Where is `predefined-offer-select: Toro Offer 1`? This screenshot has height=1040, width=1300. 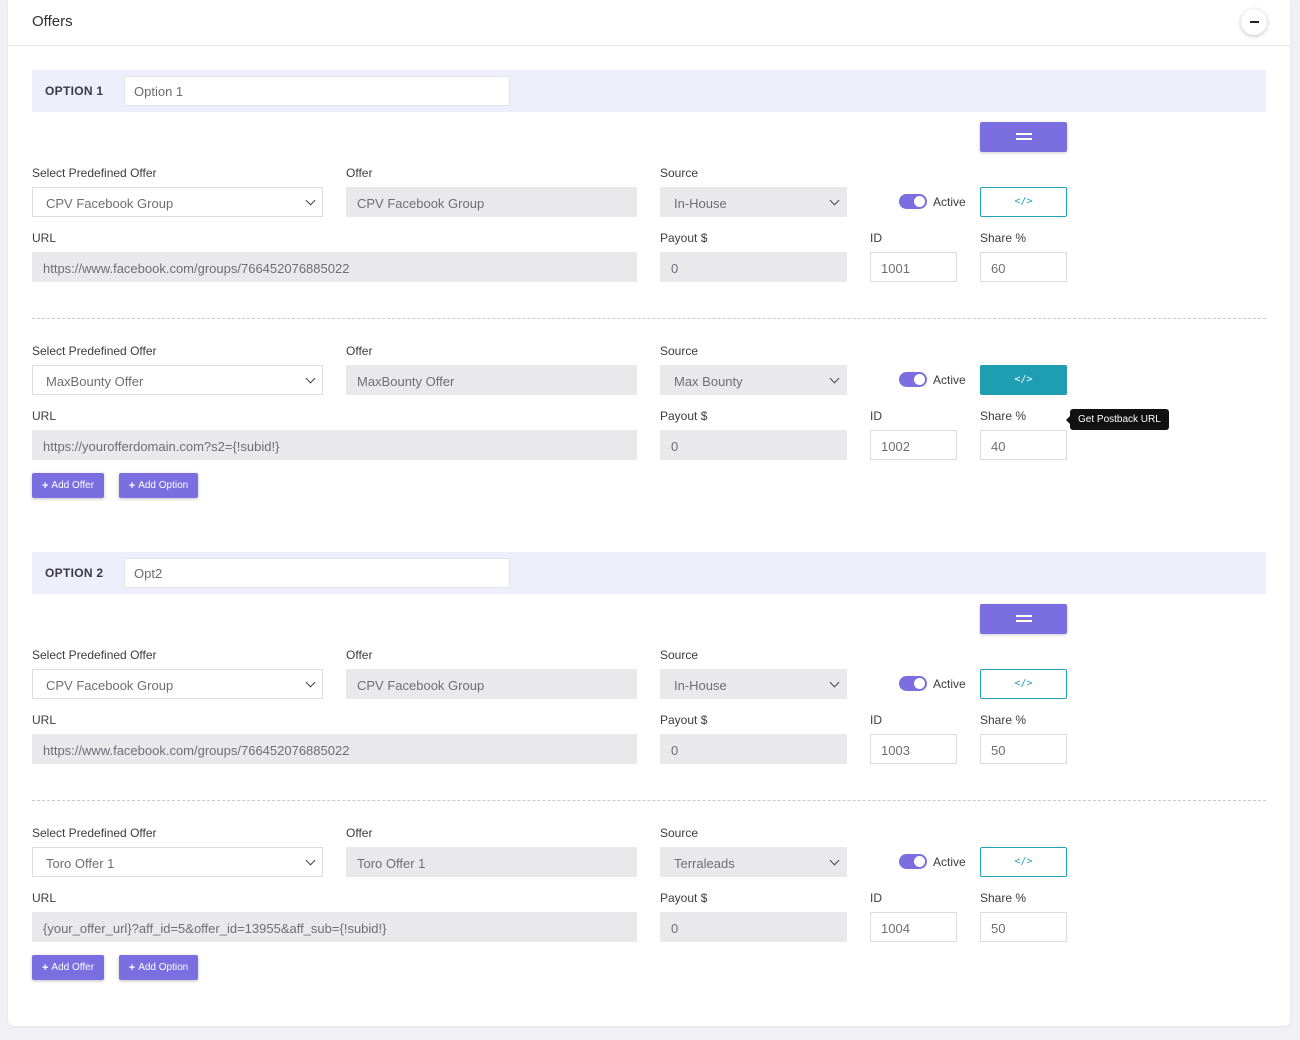 predefined-offer-select: Toro Offer 1 is located at coordinates (177, 862).